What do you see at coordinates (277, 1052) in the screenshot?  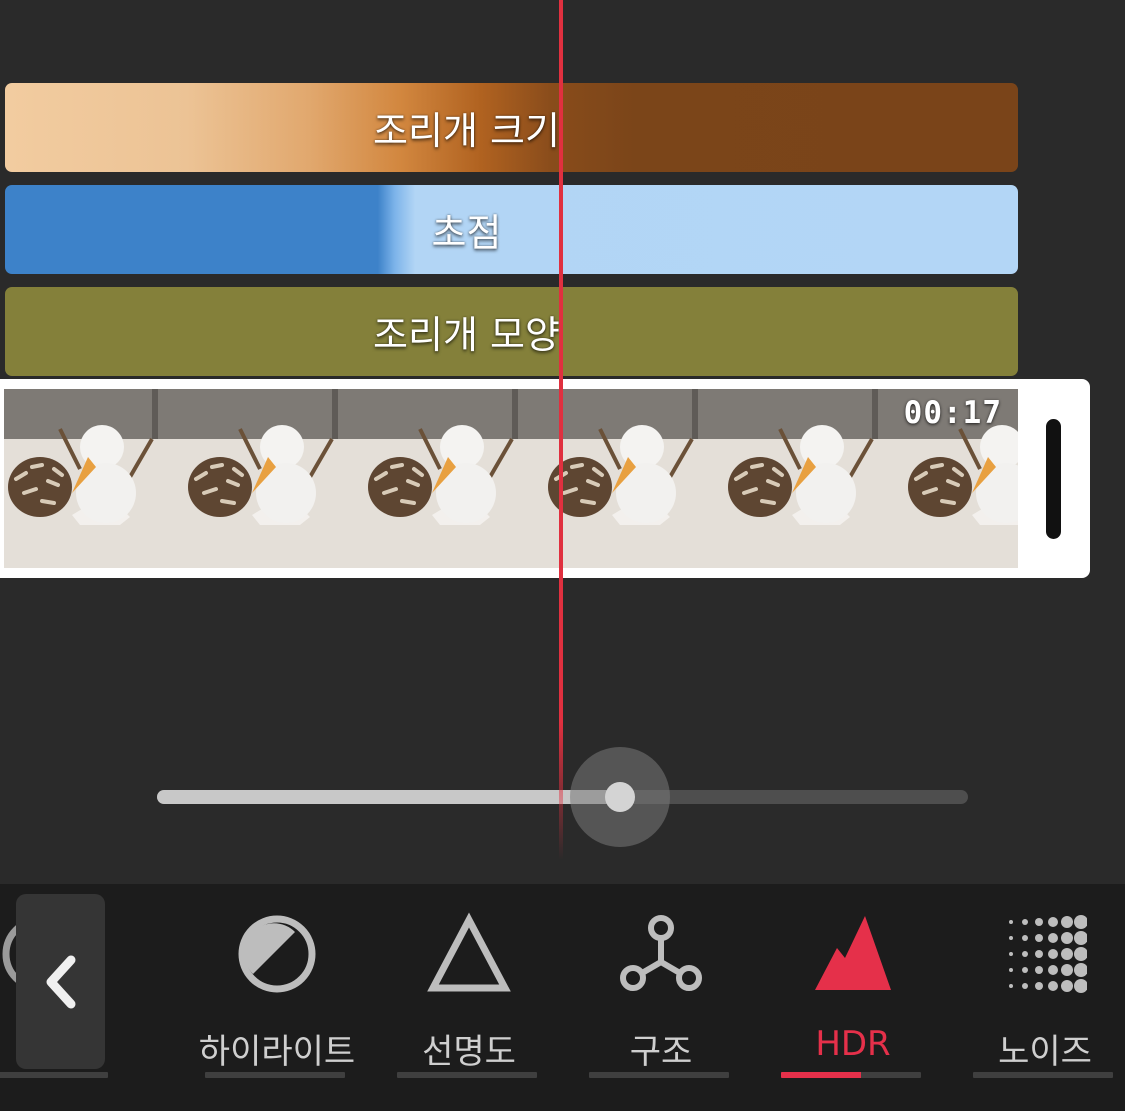 I see `tool-label: 하이라이트` at bounding box center [277, 1052].